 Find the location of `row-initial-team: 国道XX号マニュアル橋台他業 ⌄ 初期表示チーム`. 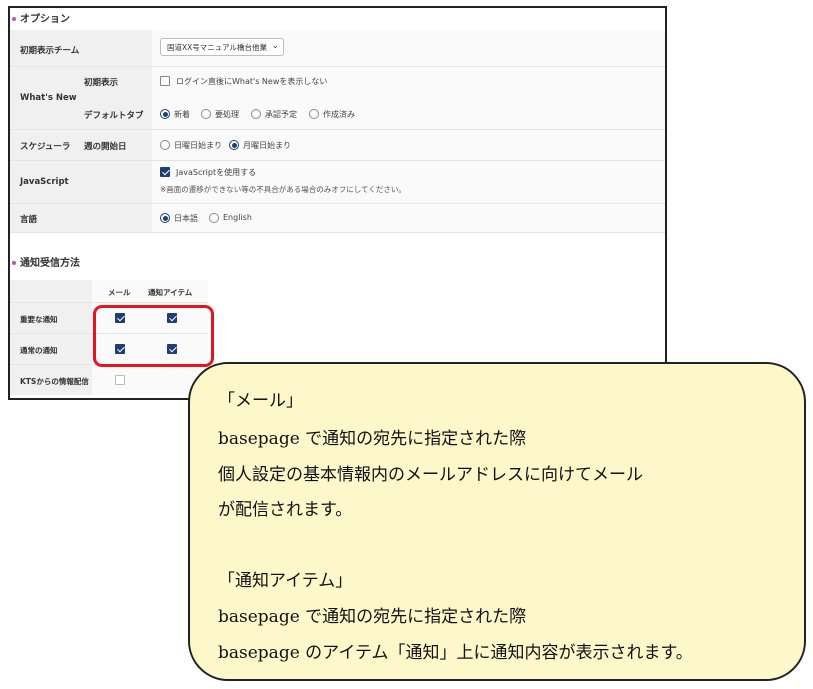

row-initial-team: 国道XX号マニュアル橋台他業 ⌄ 初期表示チーム is located at coordinates (337, 48).